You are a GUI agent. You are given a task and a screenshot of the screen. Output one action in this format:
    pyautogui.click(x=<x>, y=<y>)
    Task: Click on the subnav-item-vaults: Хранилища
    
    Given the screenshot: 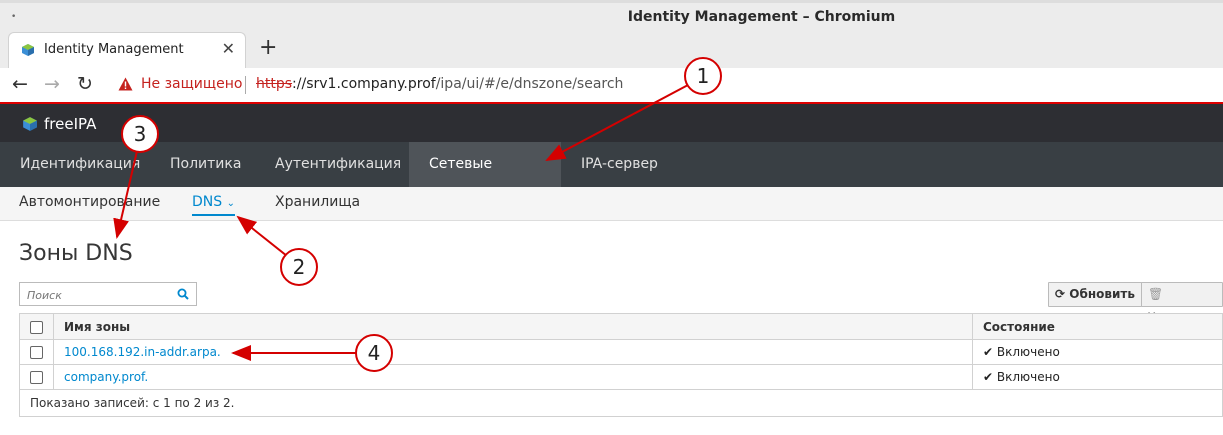 What is the action you would take?
    pyautogui.click(x=317, y=202)
    